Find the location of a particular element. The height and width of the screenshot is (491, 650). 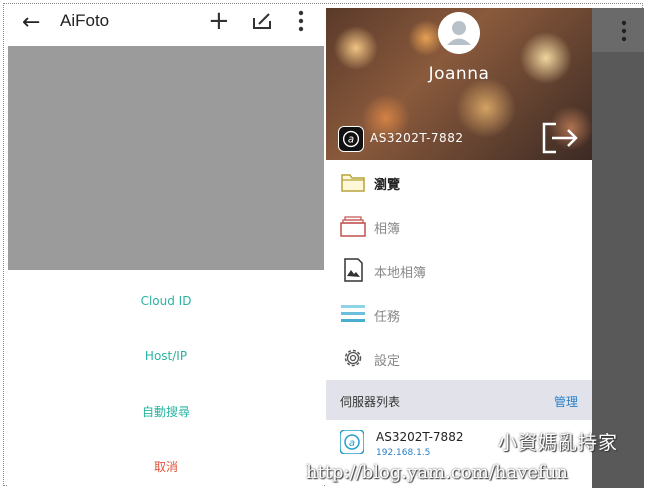

manage-link: 管理 is located at coordinates (566, 401).